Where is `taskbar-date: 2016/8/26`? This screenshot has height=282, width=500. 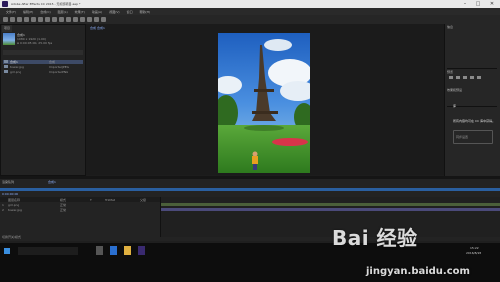
taskbar-date: 2016/8/26 is located at coordinates (473, 253).